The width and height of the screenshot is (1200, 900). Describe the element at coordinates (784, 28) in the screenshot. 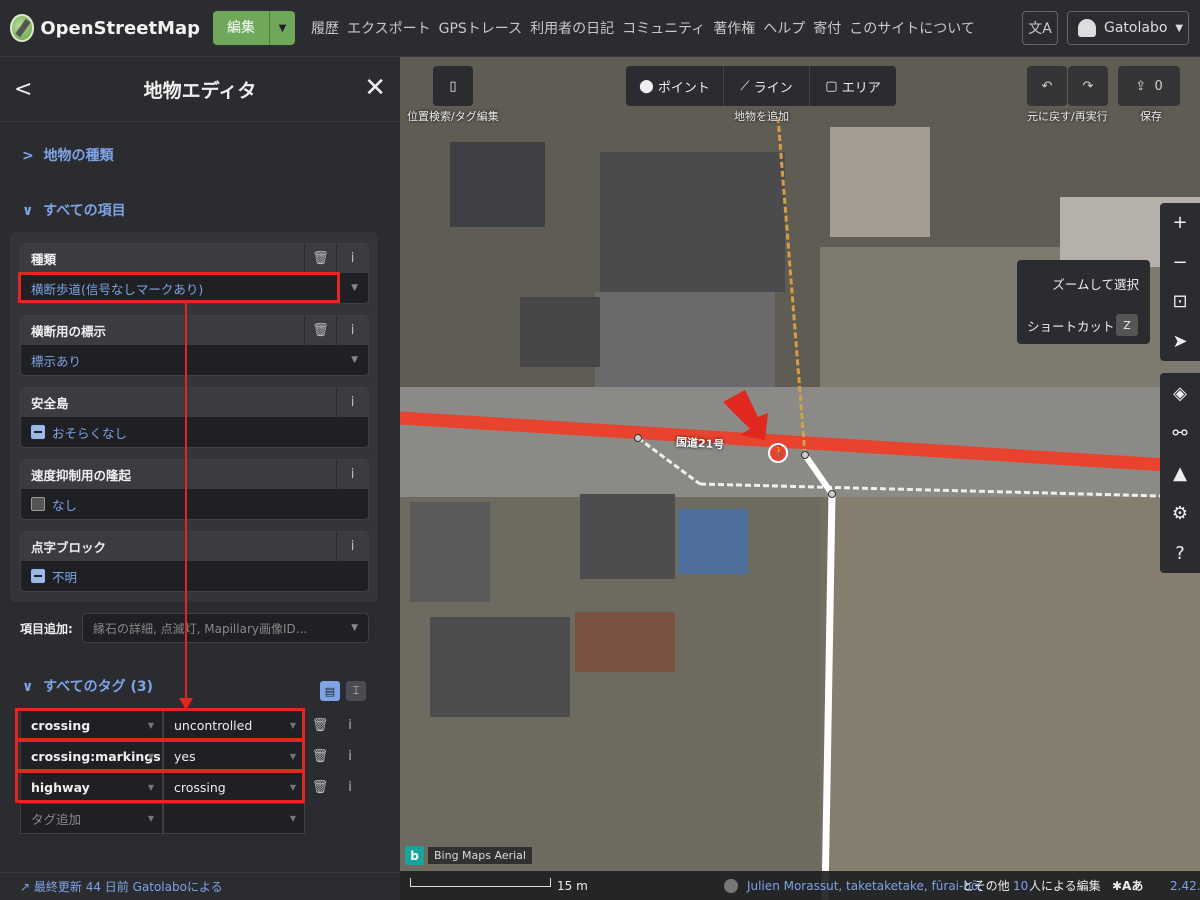

I see `nav-help: ヘルプ` at that location.